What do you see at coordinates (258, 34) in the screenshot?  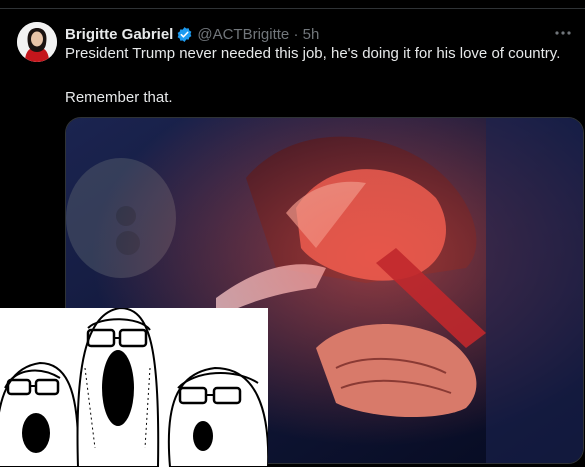 I see `author-handle-and-time: @ACTBrigitte · 5h` at bounding box center [258, 34].